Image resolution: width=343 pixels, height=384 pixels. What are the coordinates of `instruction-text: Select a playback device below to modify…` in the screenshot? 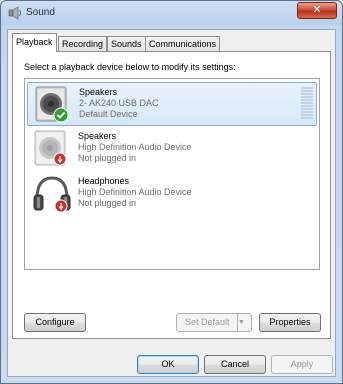 It's located at (130, 67).